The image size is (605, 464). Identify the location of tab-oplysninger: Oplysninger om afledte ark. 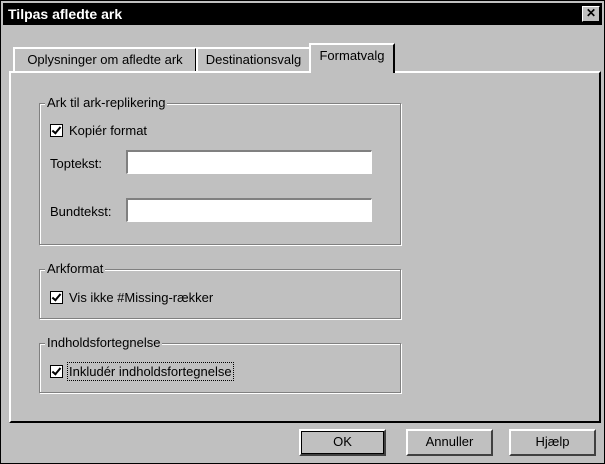
(105, 59).